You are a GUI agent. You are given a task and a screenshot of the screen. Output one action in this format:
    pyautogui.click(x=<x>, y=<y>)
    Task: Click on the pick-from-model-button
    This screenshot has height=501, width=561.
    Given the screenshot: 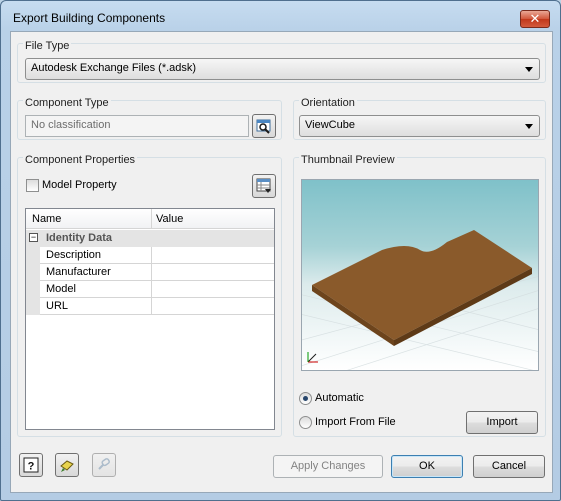 What is the action you would take?
    pyautogui.click(x=67, y=465)
    